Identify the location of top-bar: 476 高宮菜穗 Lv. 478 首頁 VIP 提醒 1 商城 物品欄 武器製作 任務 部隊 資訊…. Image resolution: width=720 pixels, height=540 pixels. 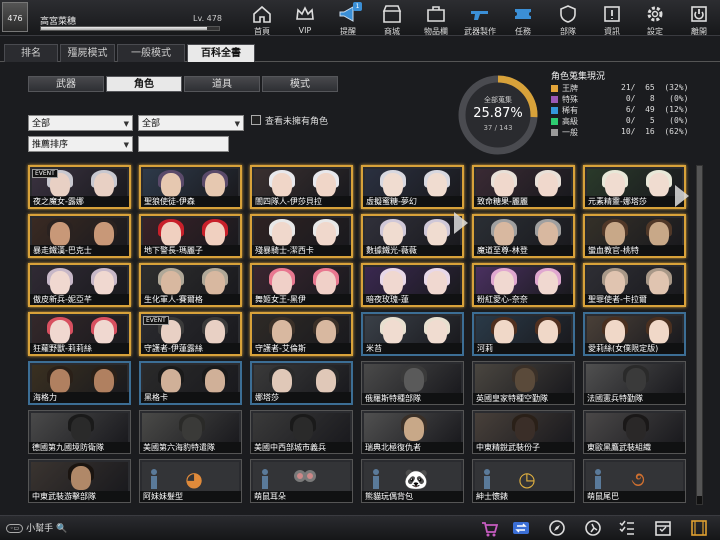
(360, 18).